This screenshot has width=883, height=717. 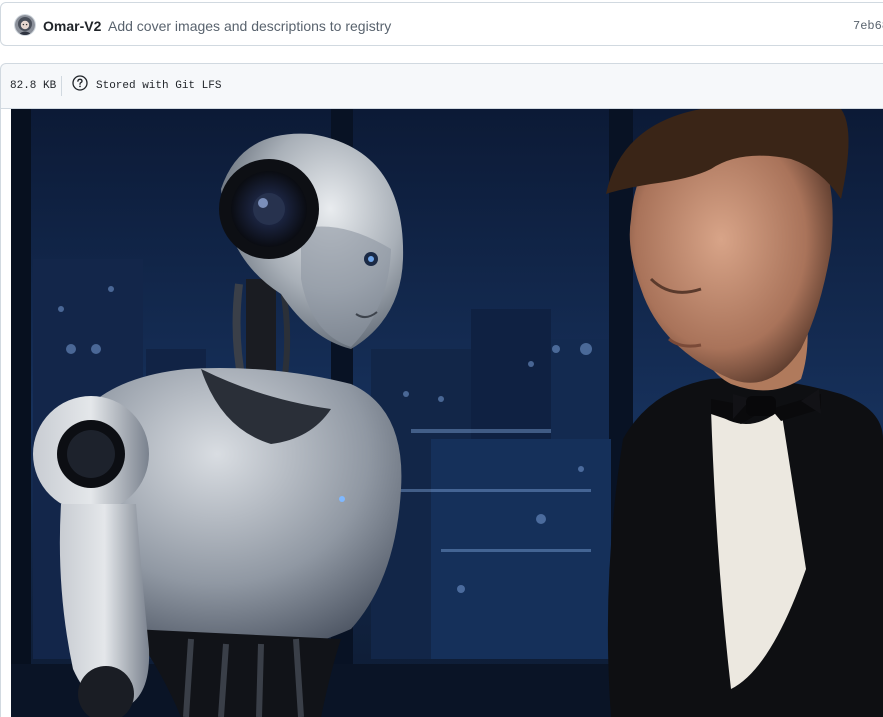 I want to click on commit-author-link: Omar-V2, so click(x=72, y=26).